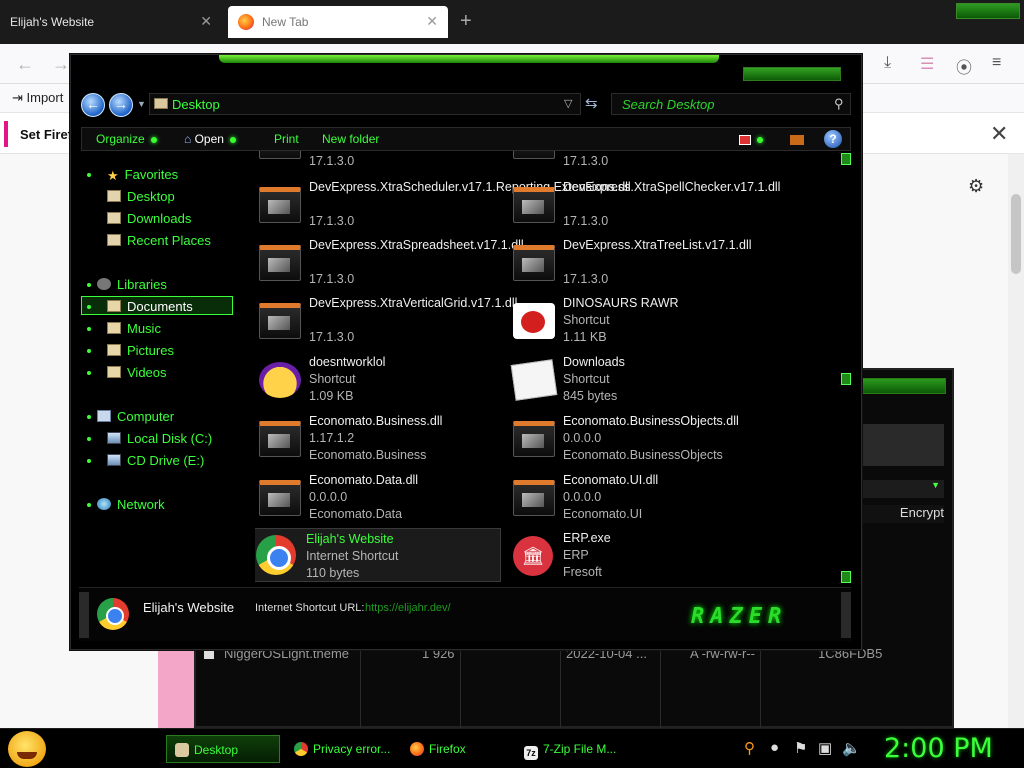  Describe the element at coordinates (938, 748) in the screenshot. I see `taskbar-clock: 2:00 PM` at that location.